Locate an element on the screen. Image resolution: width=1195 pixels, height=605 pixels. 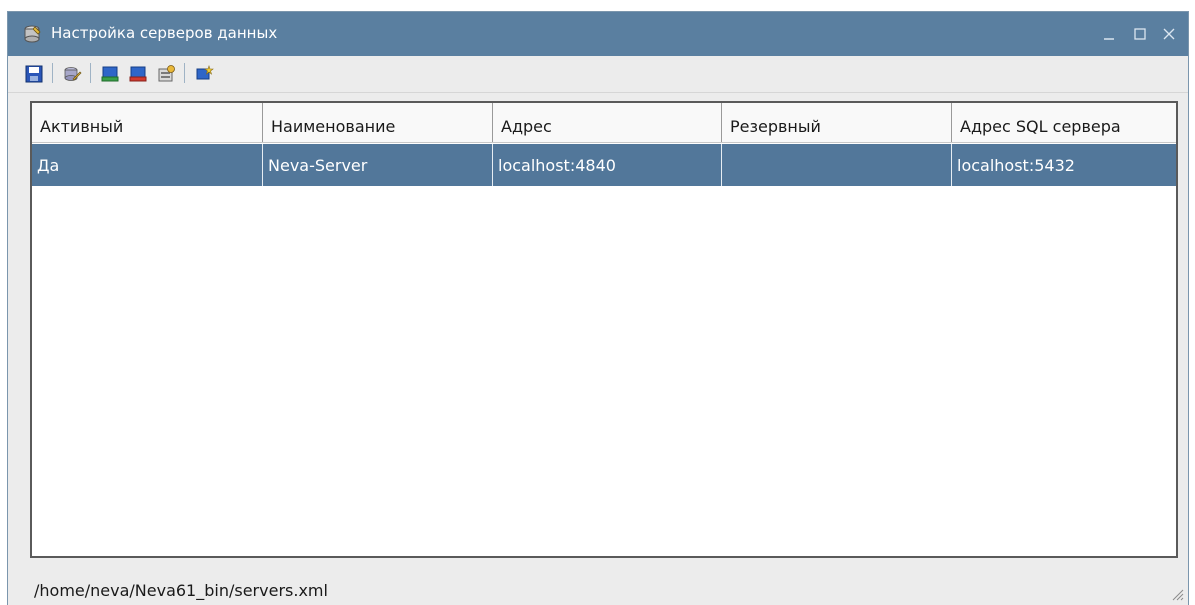
column-header-reserve: Резервный is located at coordinates (837, 122).